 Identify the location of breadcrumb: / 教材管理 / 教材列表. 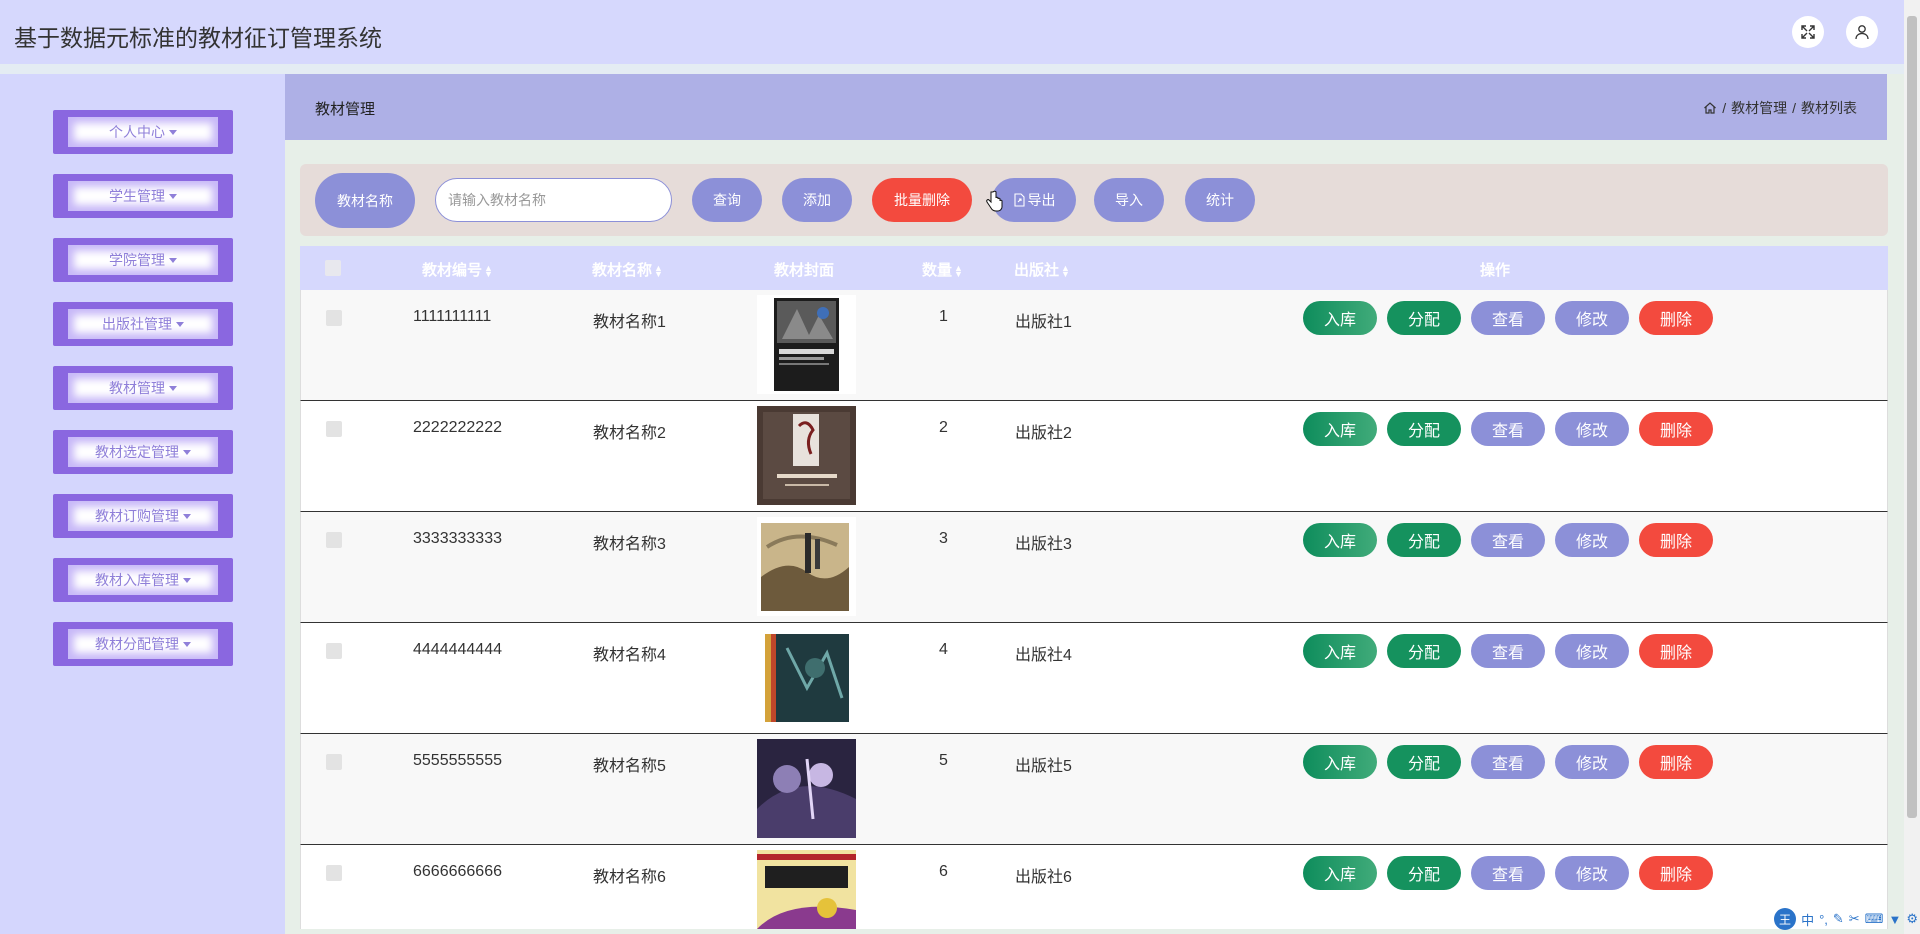
(1780, 108).